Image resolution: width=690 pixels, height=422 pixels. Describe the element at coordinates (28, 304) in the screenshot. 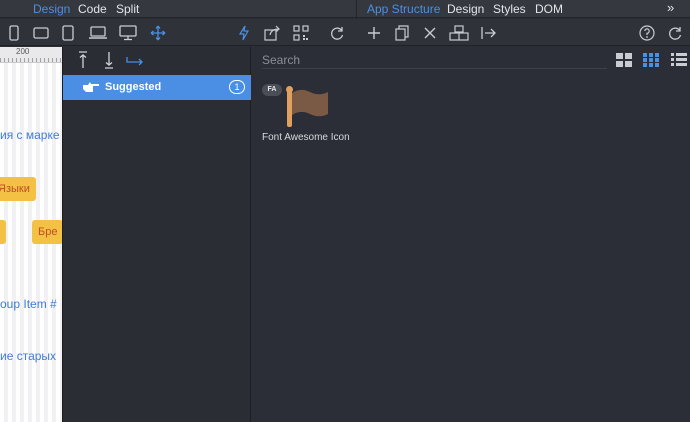

I see `canvas-group-item: oup Item #` at that location.